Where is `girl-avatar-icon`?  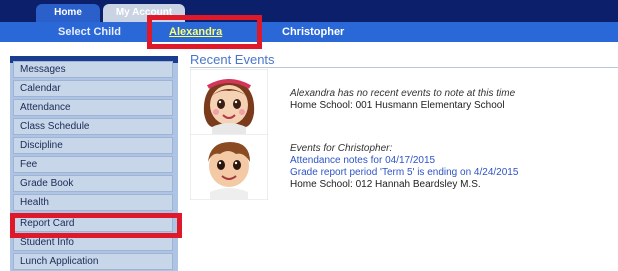 girl-avatar-icon is located at coordinates (229, 102).